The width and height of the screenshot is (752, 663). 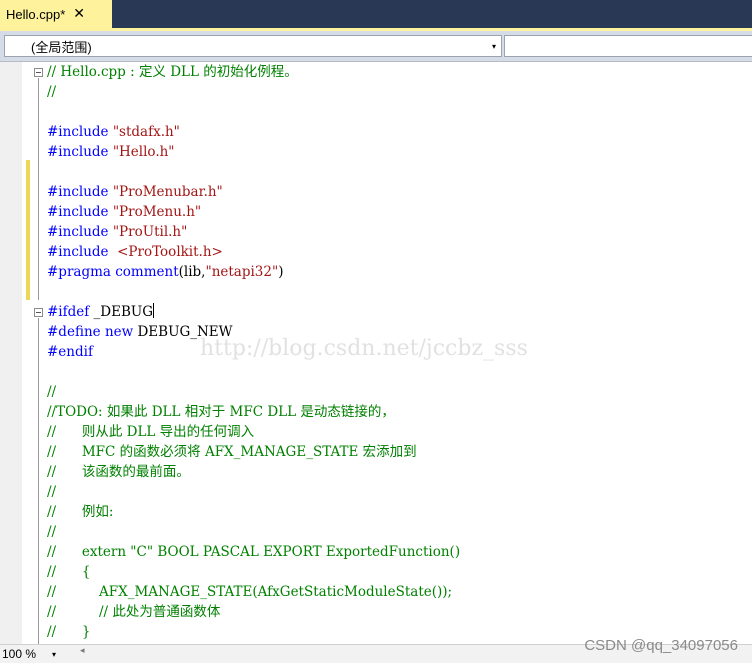 I want to click on code-line: // // 此处为普通函数体, so click(x=133, y=612).